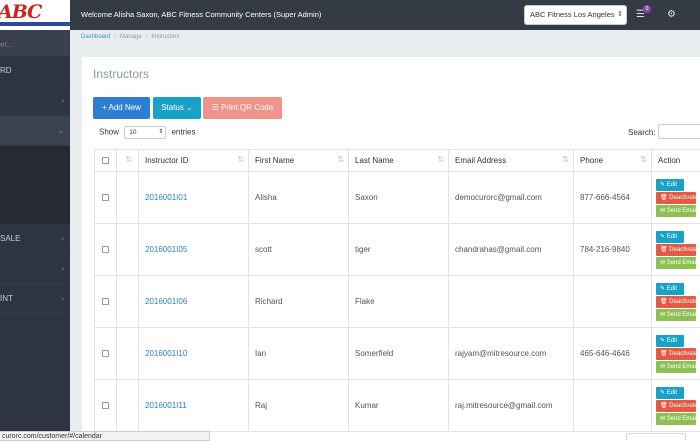 This screenshot has height=441, width=700. I want to click on search-input, so click(679, 131).